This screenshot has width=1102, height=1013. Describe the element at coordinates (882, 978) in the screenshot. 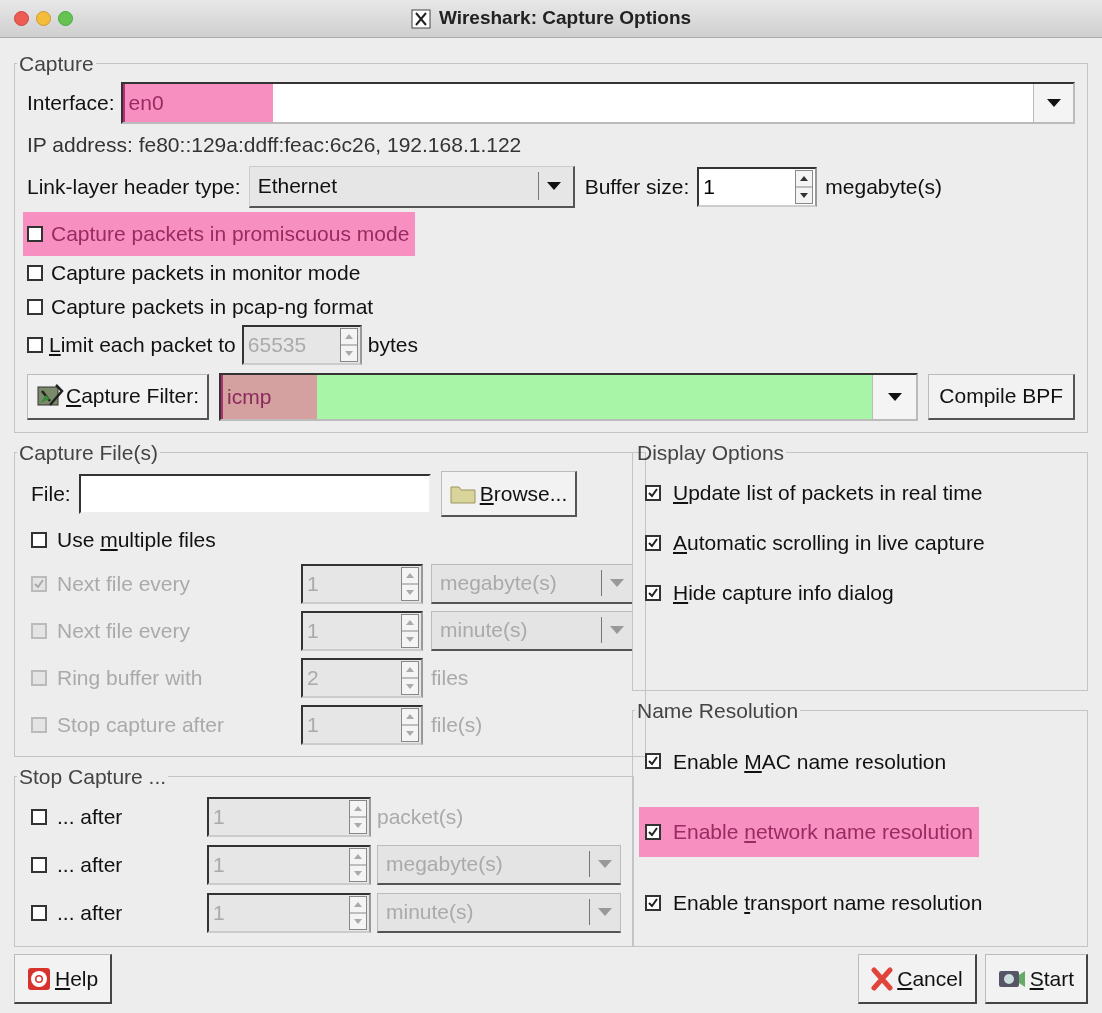

I see `cross-icon` at that location.